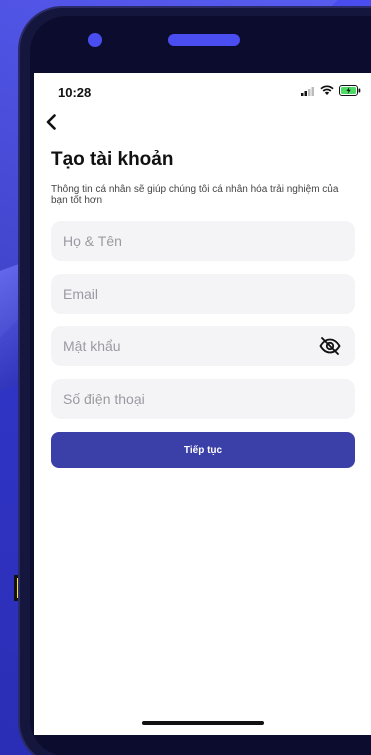  I want to click on home-indicator, so click(203, 723).